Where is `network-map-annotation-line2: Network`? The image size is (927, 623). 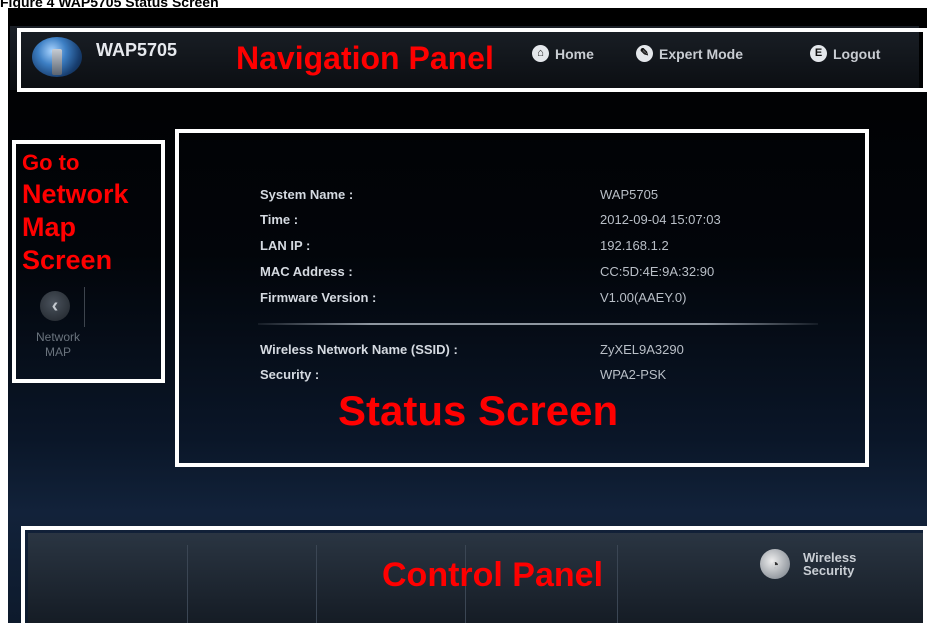 network-map-annotation-line2: Network is located at coordinates (75, 194).